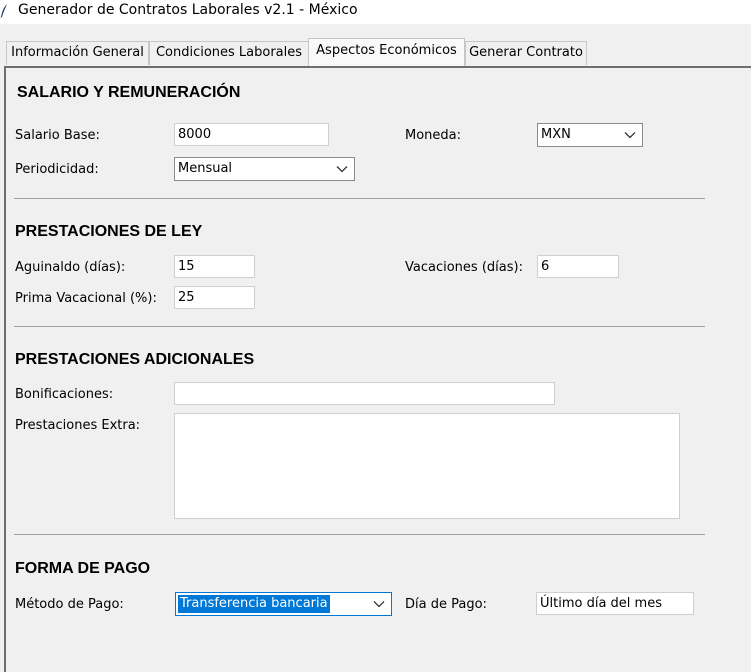 The width and height of the screenshot is (751, 672). What do you see at coordinates (427, 466) in the screenshot?
I see `prestaciones-extra-textarea` at bounding box center [427, 466].